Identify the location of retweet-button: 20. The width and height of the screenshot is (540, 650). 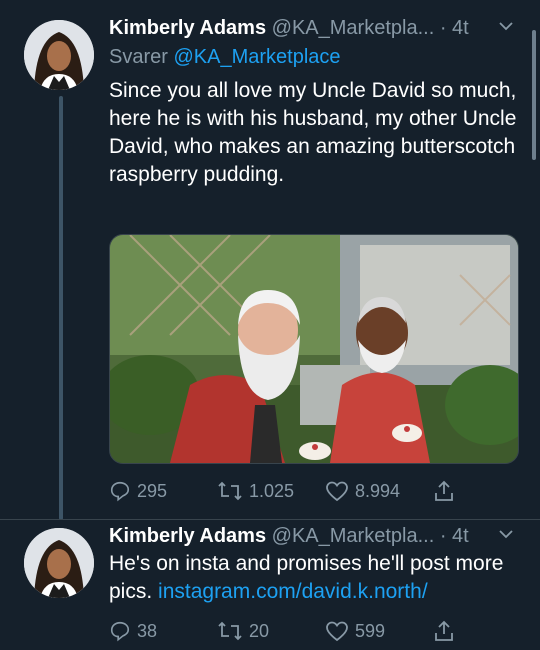
(243, 631).